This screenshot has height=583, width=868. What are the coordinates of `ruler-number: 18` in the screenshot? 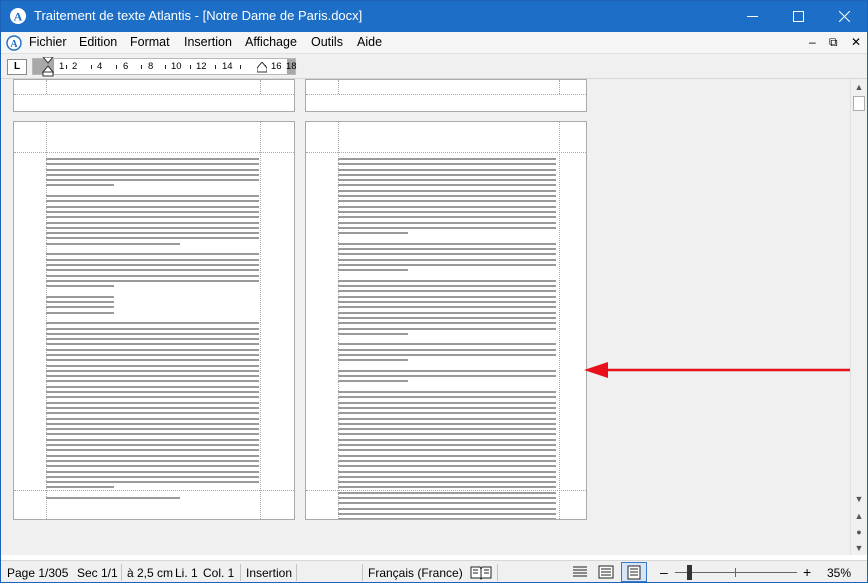 It's located at (291, 66).